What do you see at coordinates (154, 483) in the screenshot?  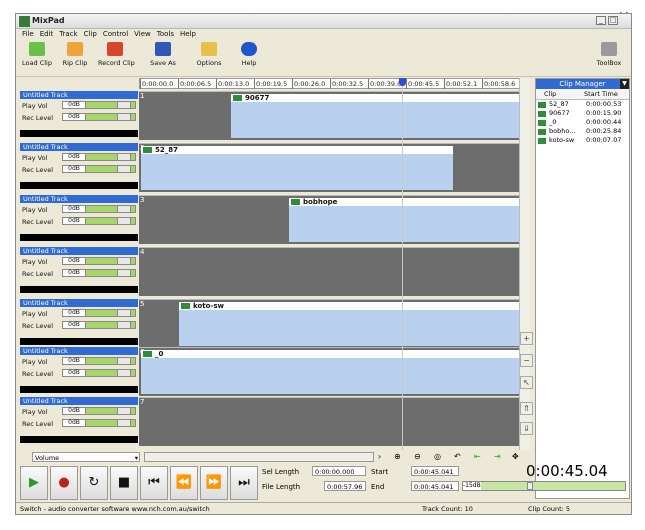 I see `go-to-start-button: ⏮` at bounding box center [154, 483].